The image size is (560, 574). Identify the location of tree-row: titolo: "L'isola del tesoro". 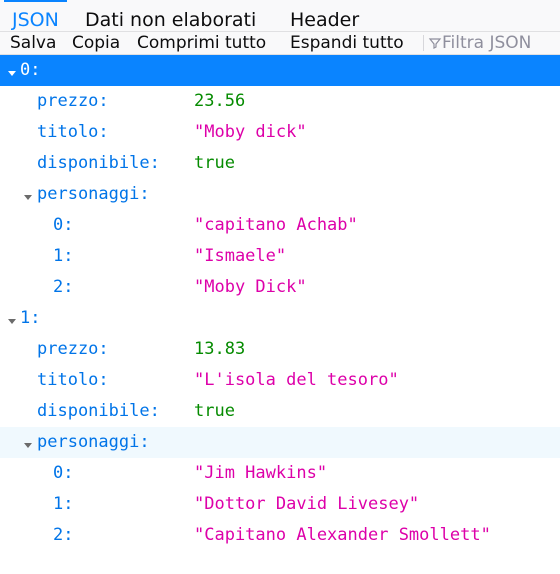
(280, 380).